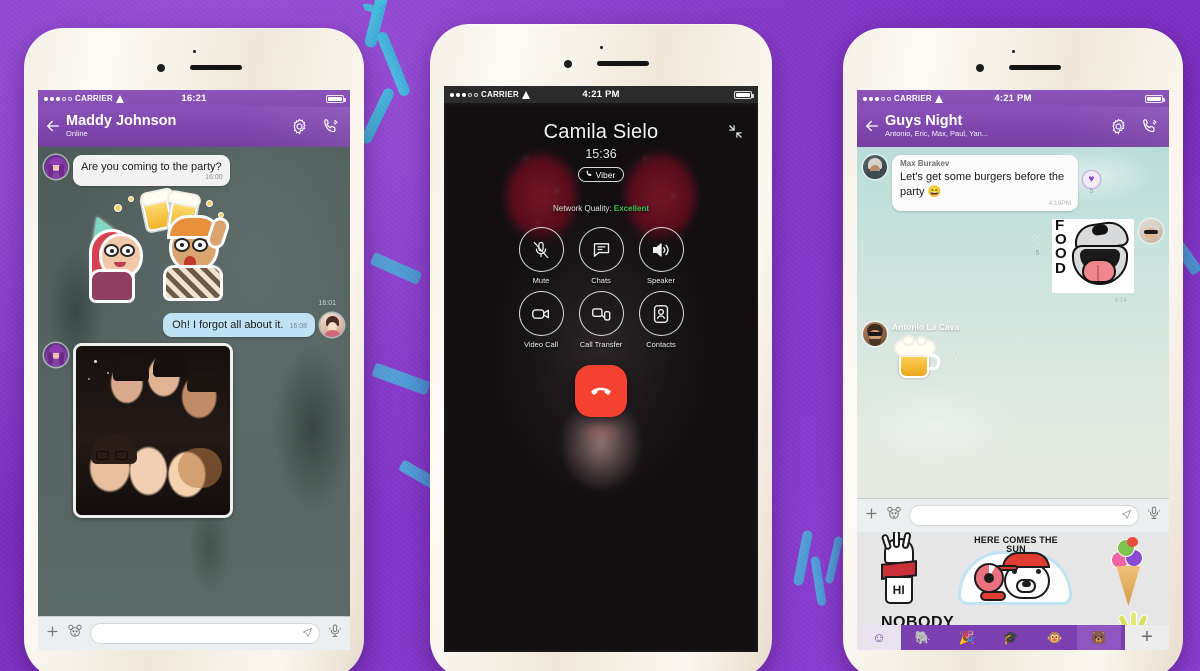 This screenshot has width=1200, height=671. What do you see at coordinates (1093, 254) in the screenshot?
I see `food-mouth-sticker: FOOD` at bounding box center [1093, 254].